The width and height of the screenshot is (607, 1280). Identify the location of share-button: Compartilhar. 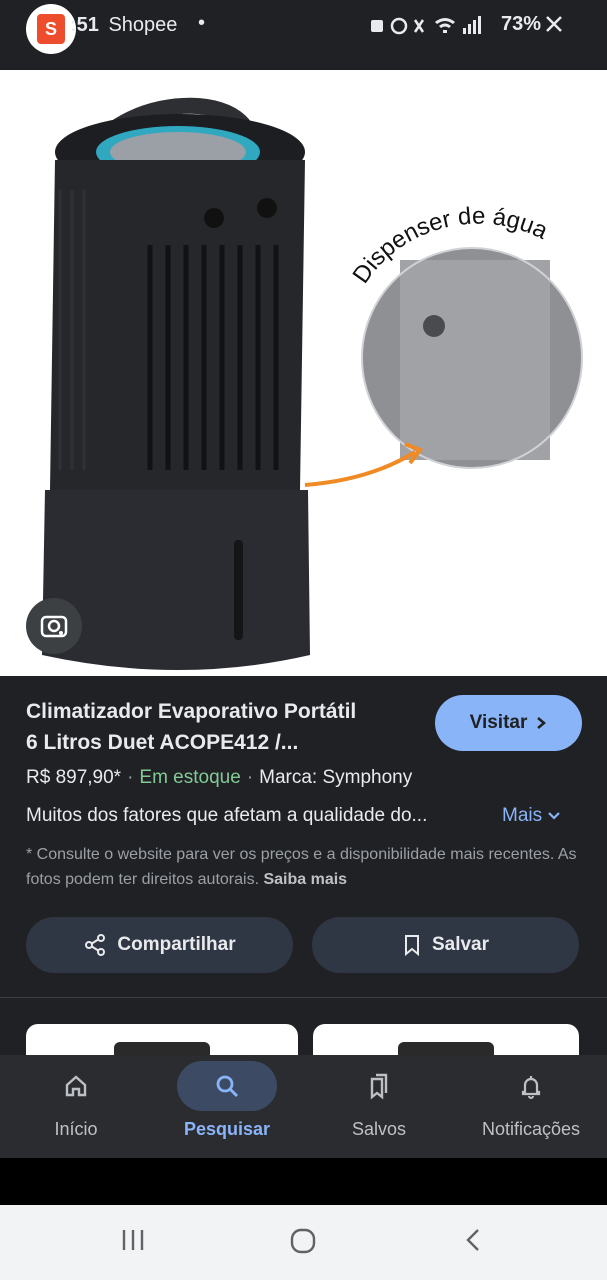
(159, 945).